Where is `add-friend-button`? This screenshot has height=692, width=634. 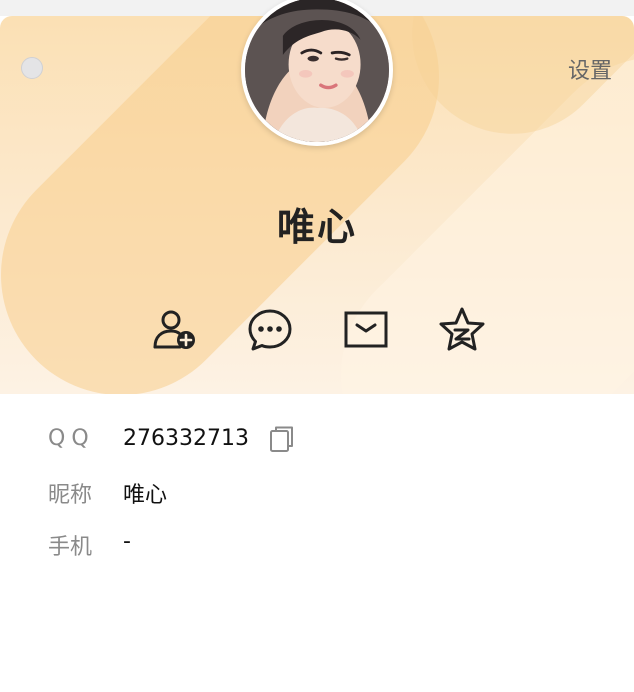
add-friend-button is located at coordinates (174, 330).